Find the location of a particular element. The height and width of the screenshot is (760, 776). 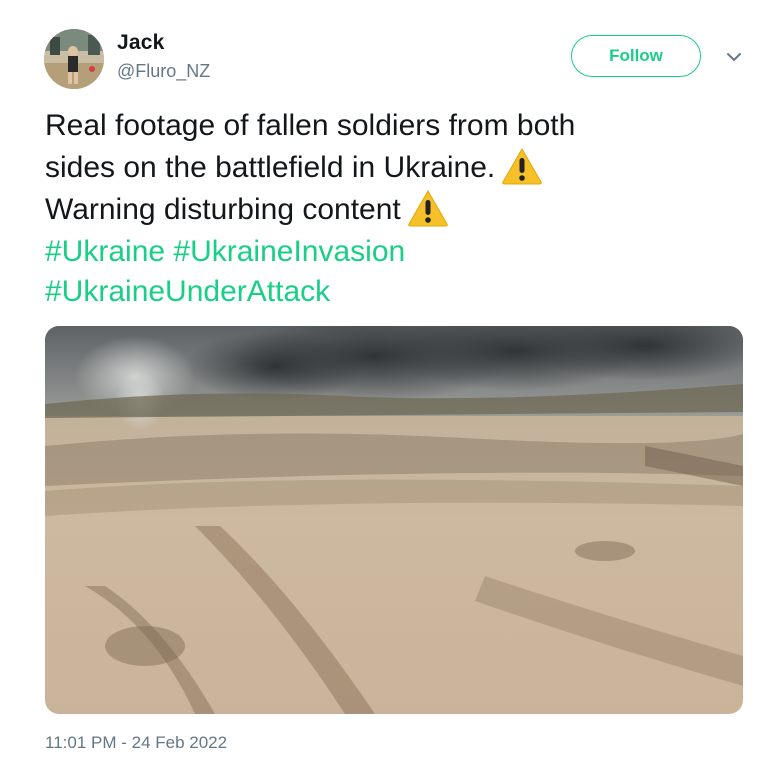

chevron-down-icon is located at coordinates (734, 57).